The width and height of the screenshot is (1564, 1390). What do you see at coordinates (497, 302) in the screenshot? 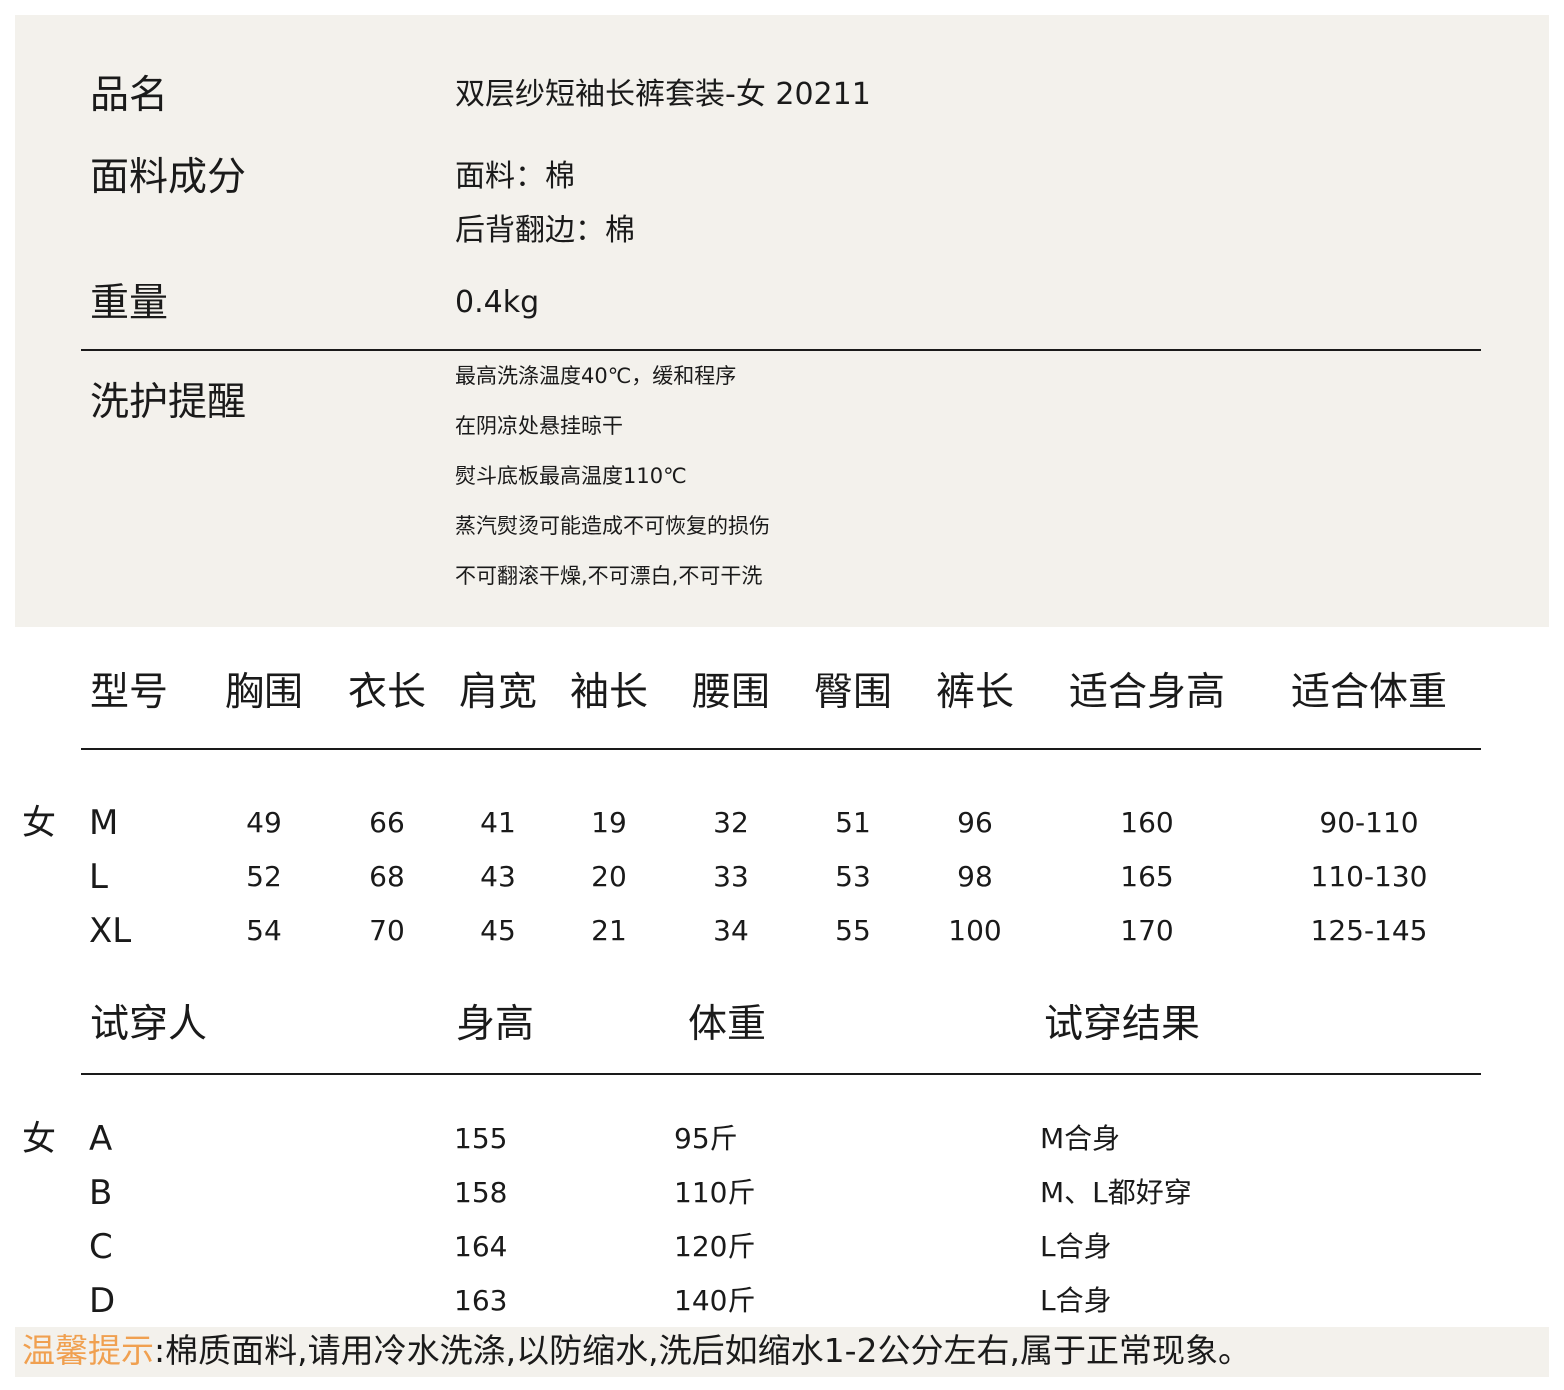
I see `weight-value: 0.4kg` at bounding box center [497, 302].